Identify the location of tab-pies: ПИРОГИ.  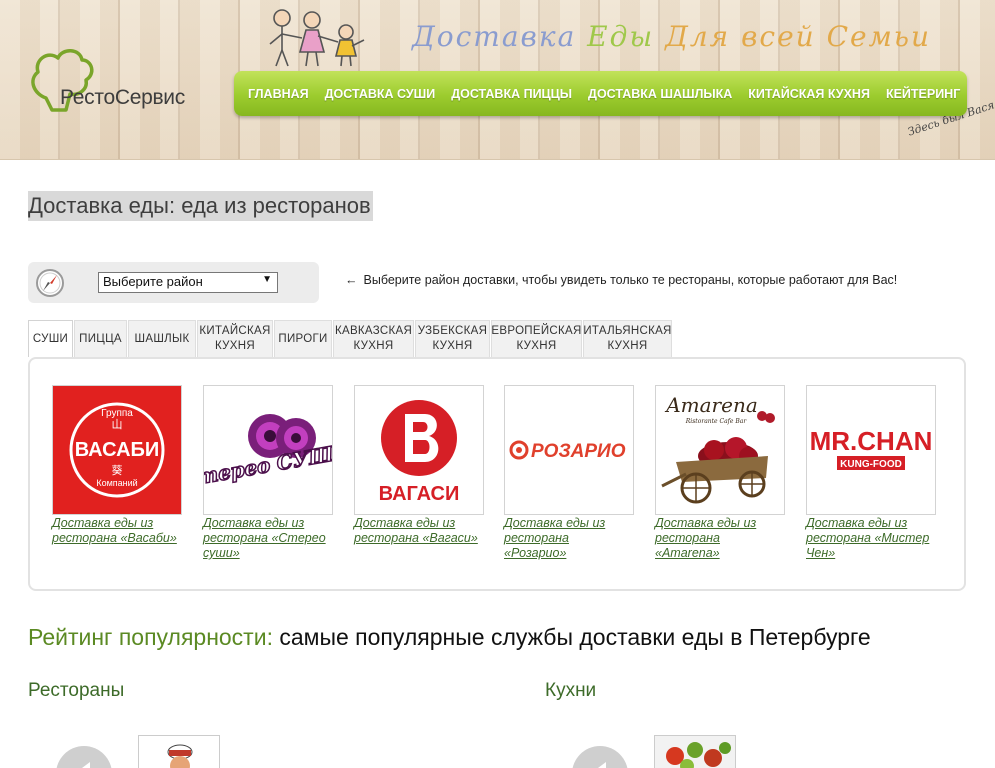
(303, 338).